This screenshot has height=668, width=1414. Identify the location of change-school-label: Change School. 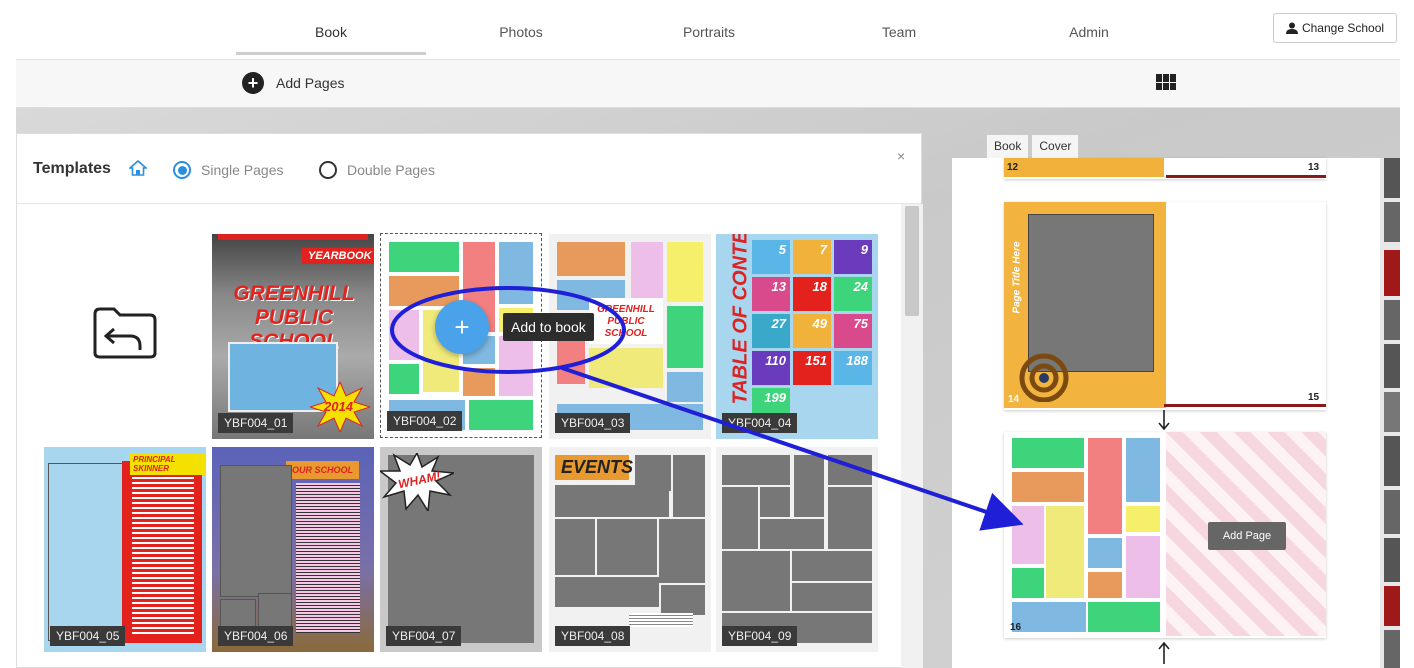
(1343, 28).